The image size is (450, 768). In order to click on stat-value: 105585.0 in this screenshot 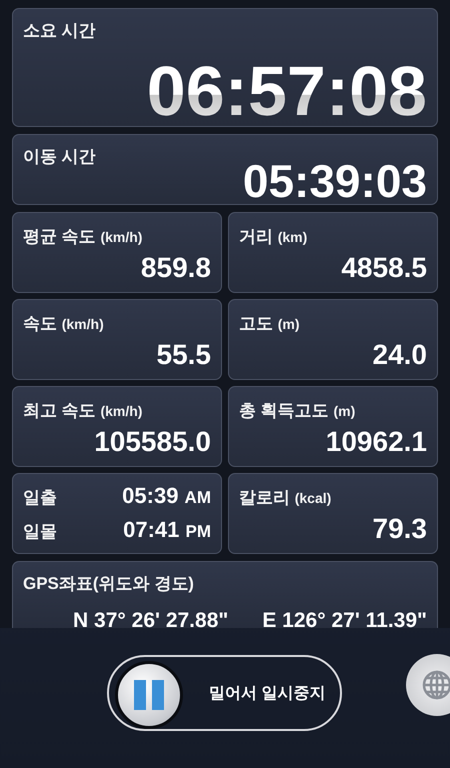, I will do `click(152, 442)`.